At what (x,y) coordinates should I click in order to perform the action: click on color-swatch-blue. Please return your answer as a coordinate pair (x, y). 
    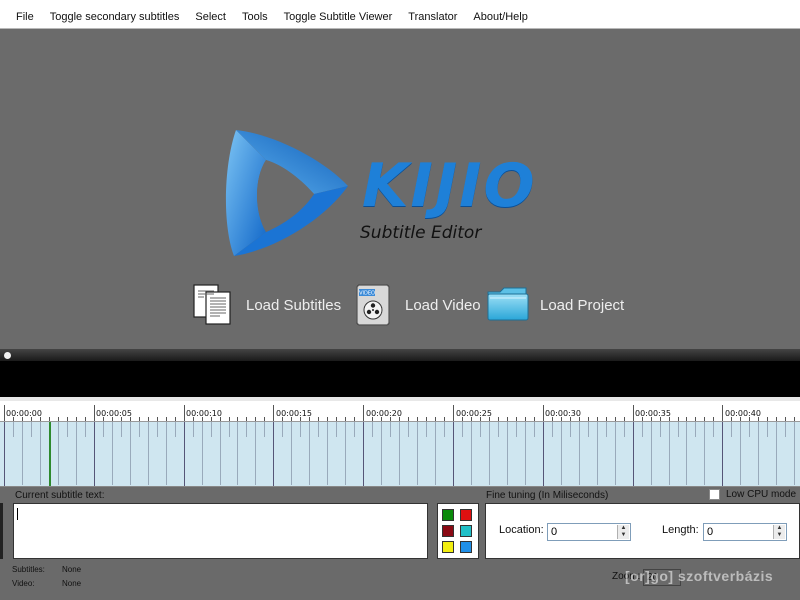
    Looking at the image, I should click on (466, 547).